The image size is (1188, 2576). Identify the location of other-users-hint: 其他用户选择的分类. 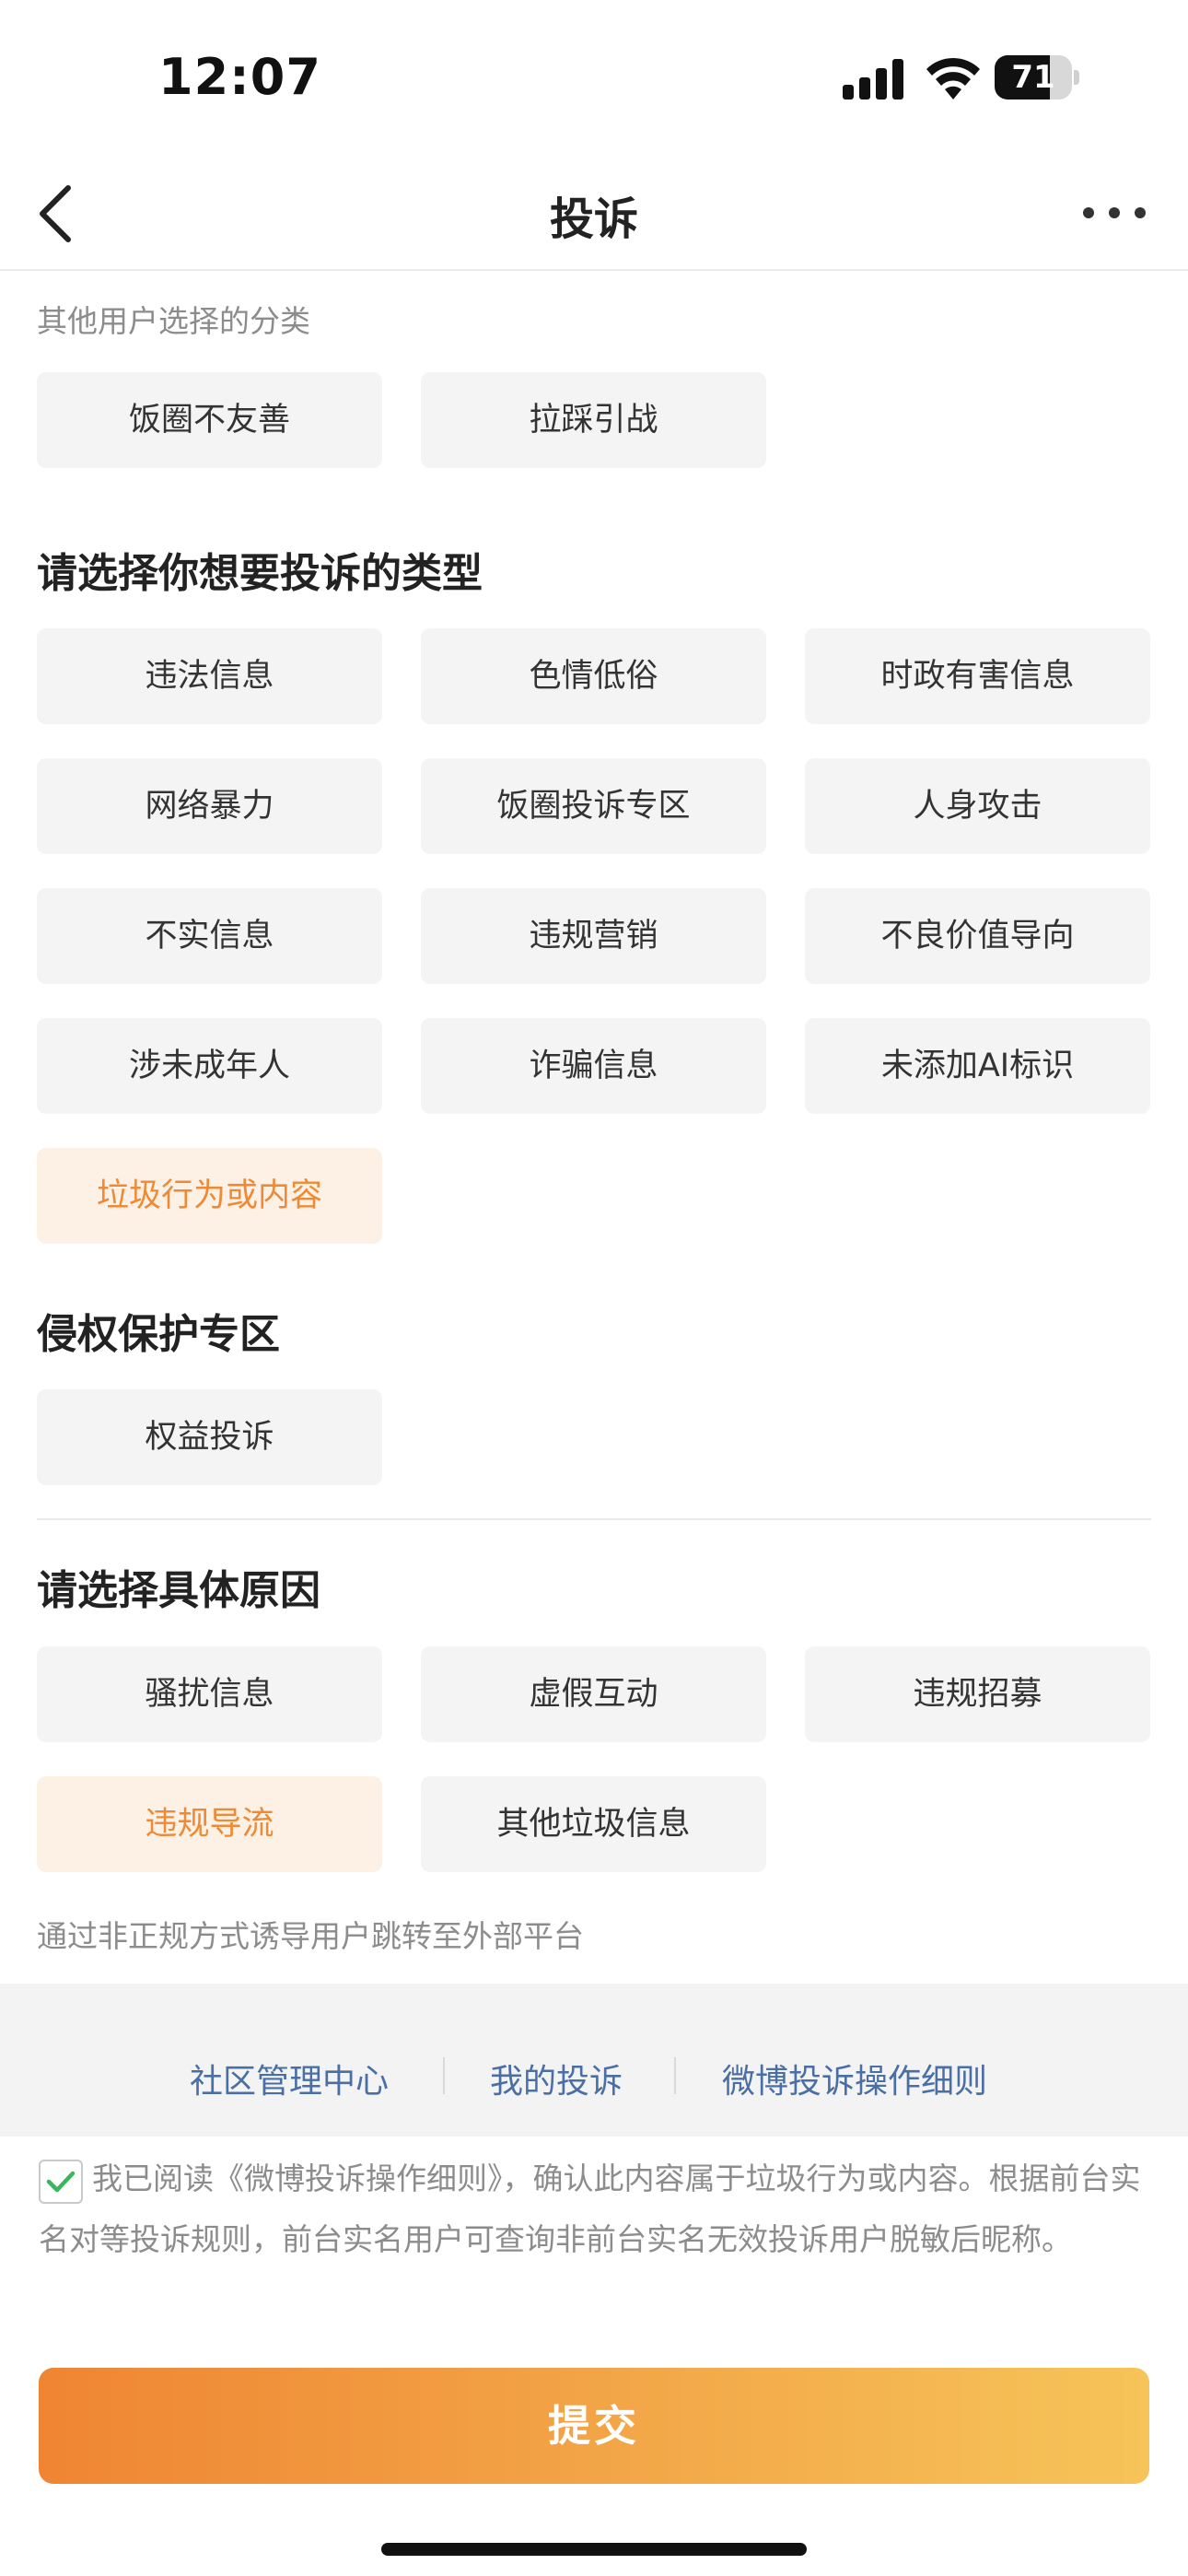
(173, 321).